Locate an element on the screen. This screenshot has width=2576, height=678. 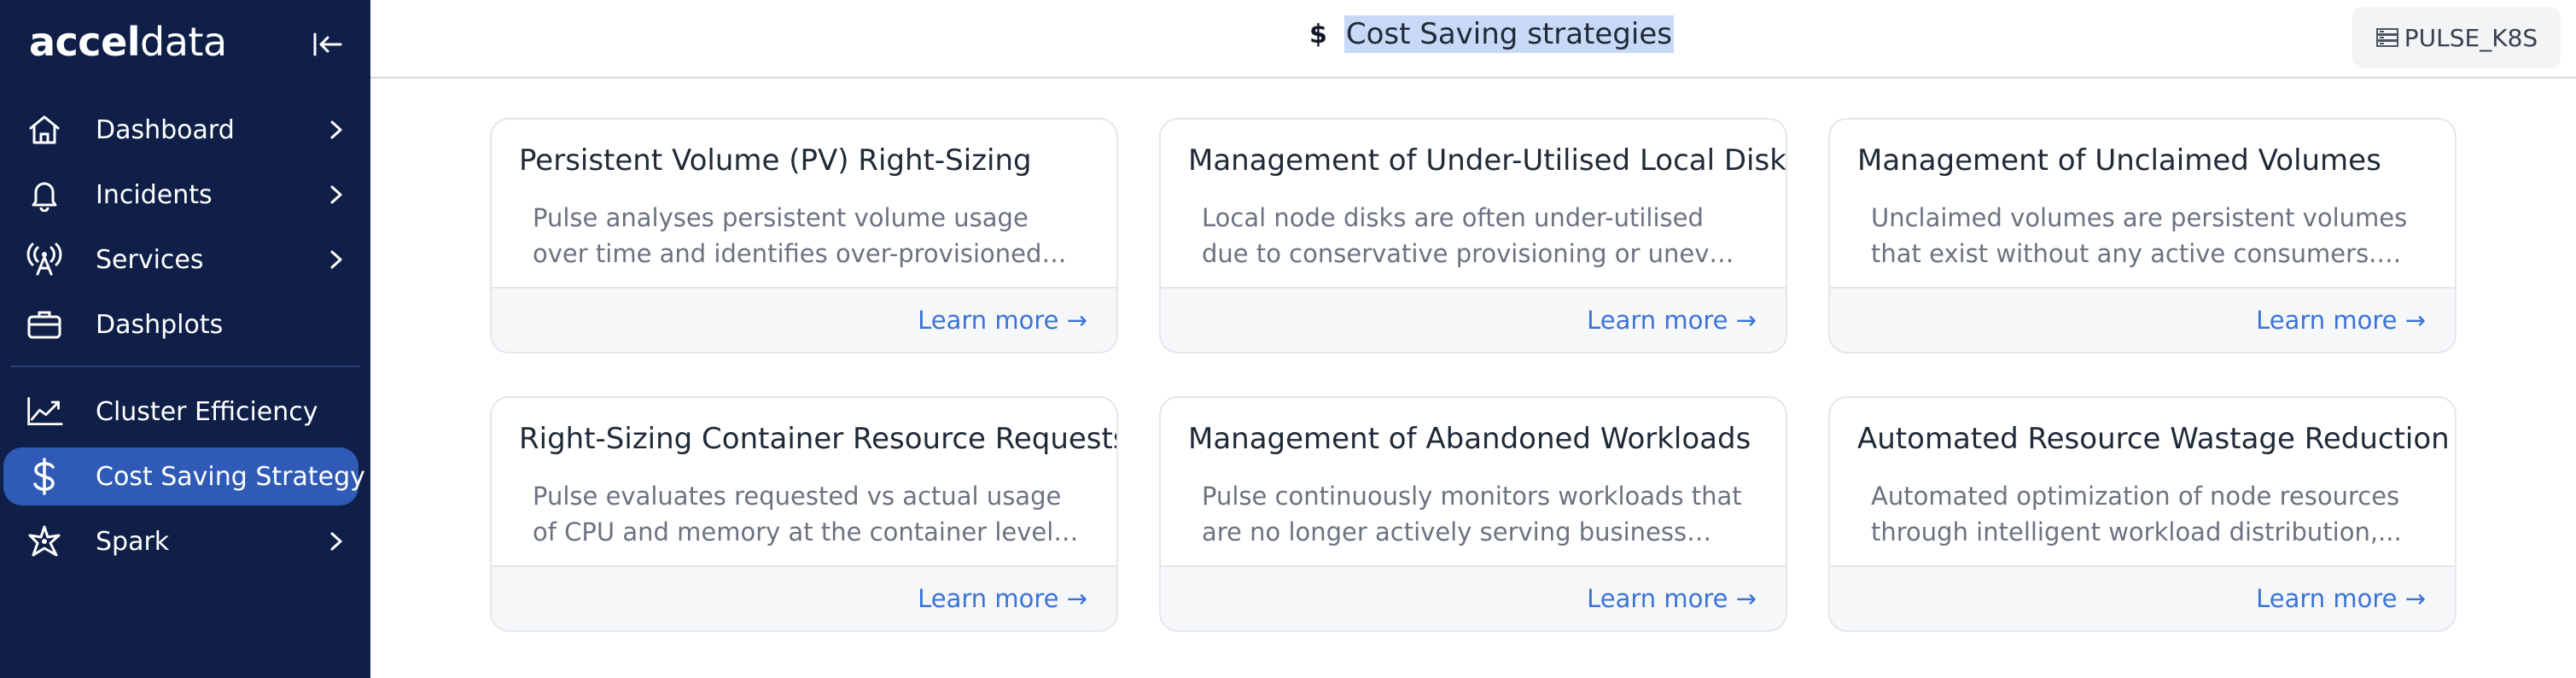
sidebar-item-label: Cost Saving Strategy is located at coordinates (230, 476).